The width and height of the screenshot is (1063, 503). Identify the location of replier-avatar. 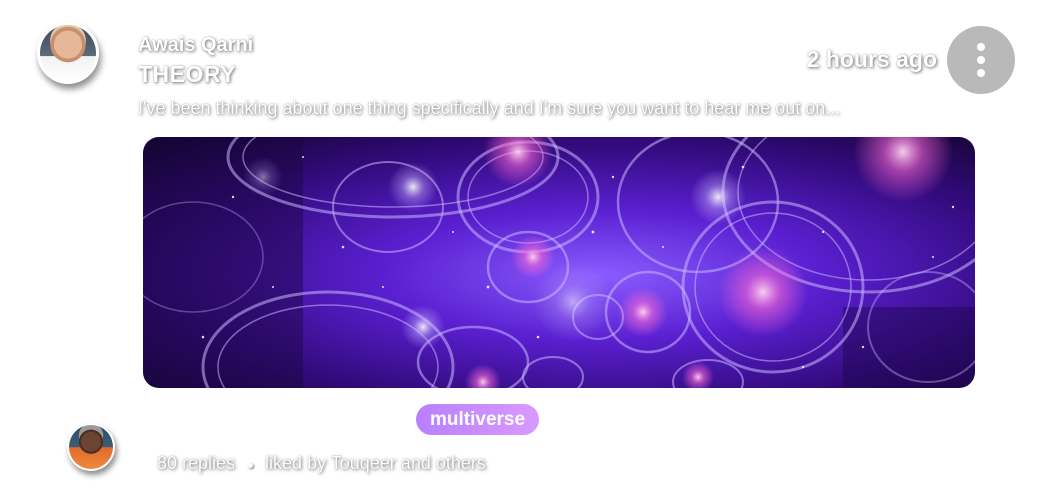
(91, 447).